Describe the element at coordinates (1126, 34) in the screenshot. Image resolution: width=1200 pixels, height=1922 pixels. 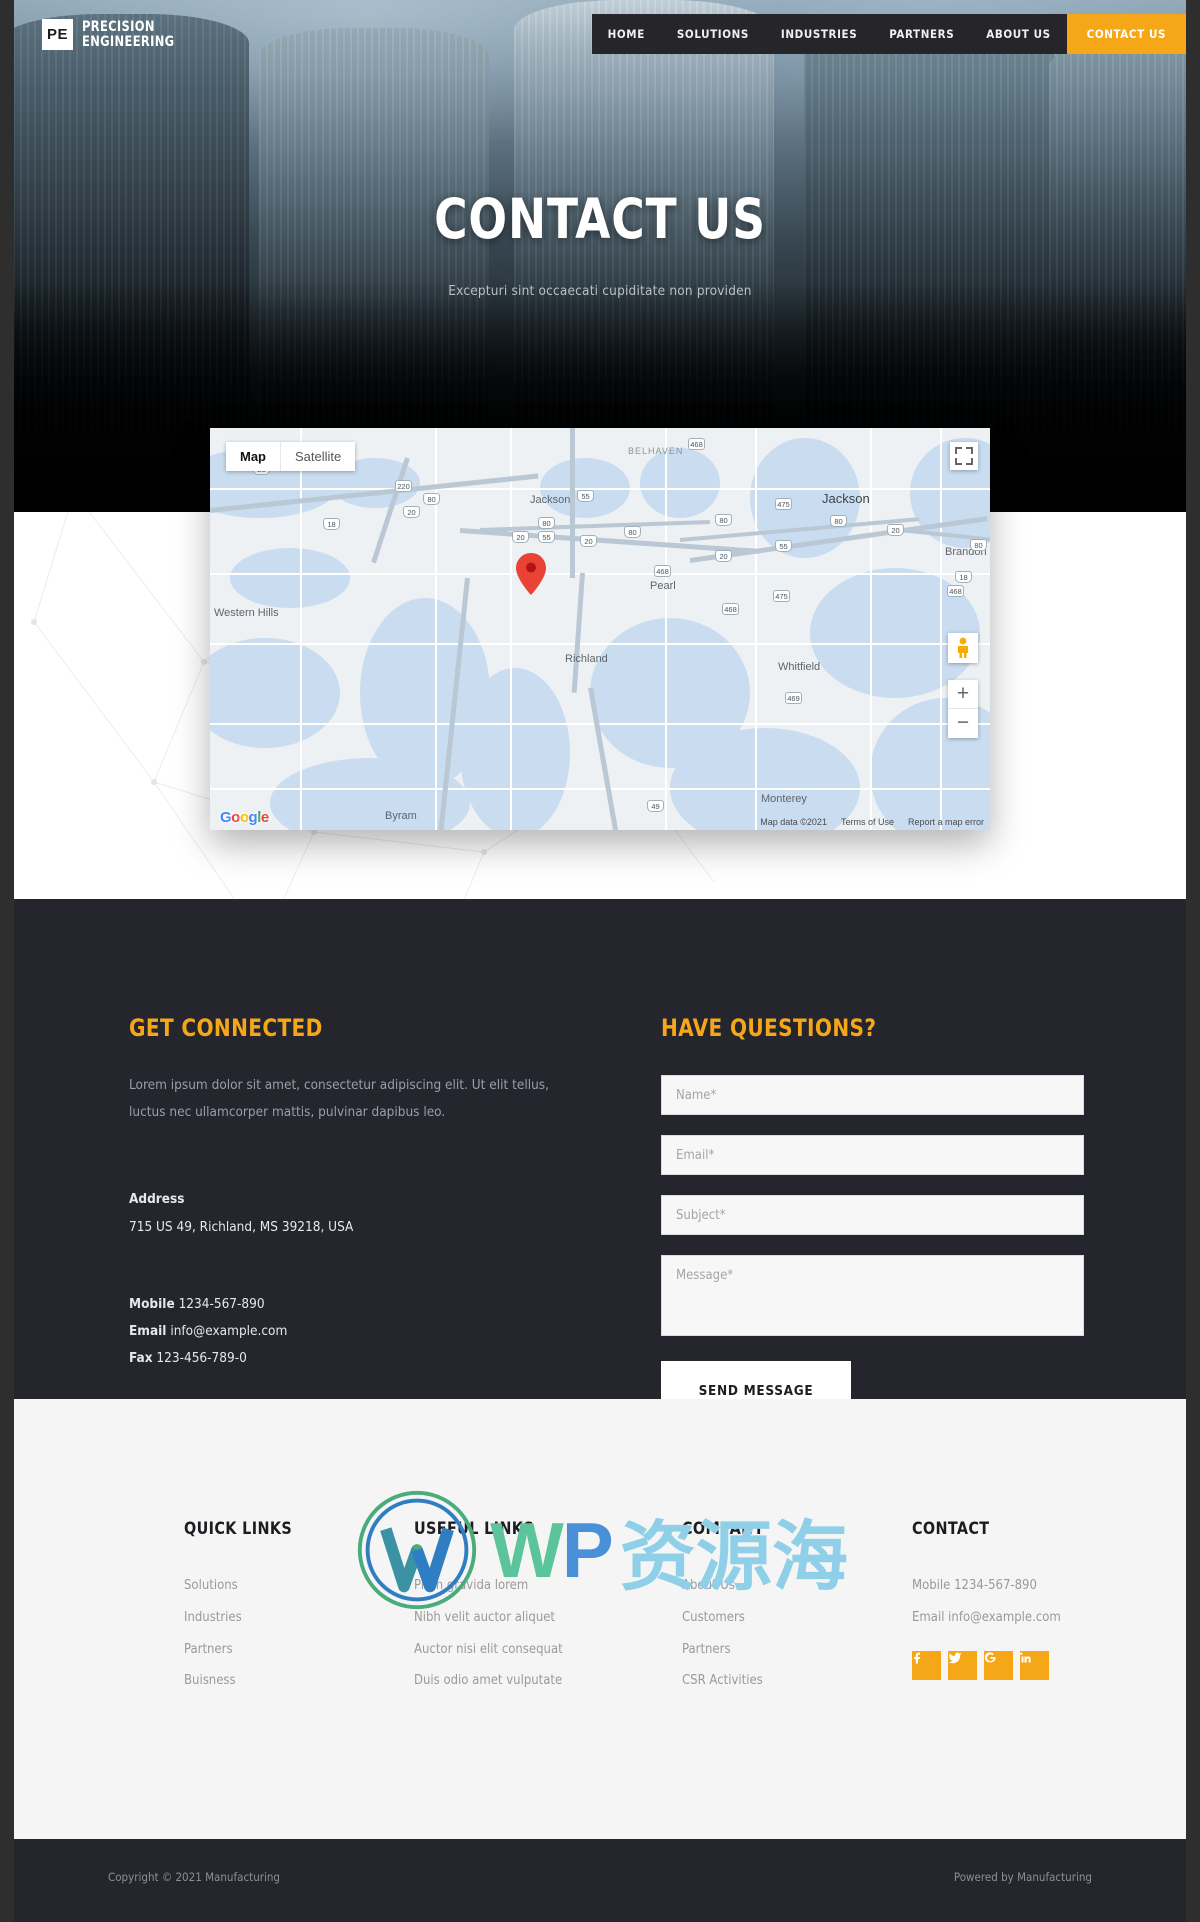
I see `nav-item-contact-us: CONTACT US` at that location.